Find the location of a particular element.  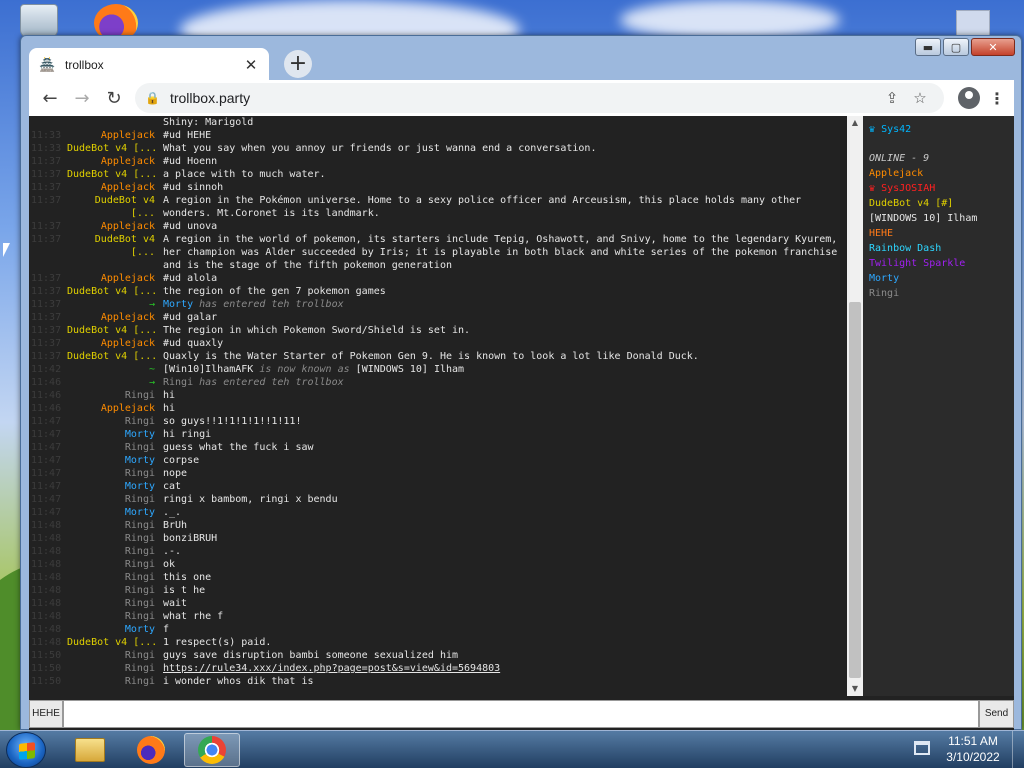

taskbar-firefox is located at coordinates (151, 750).